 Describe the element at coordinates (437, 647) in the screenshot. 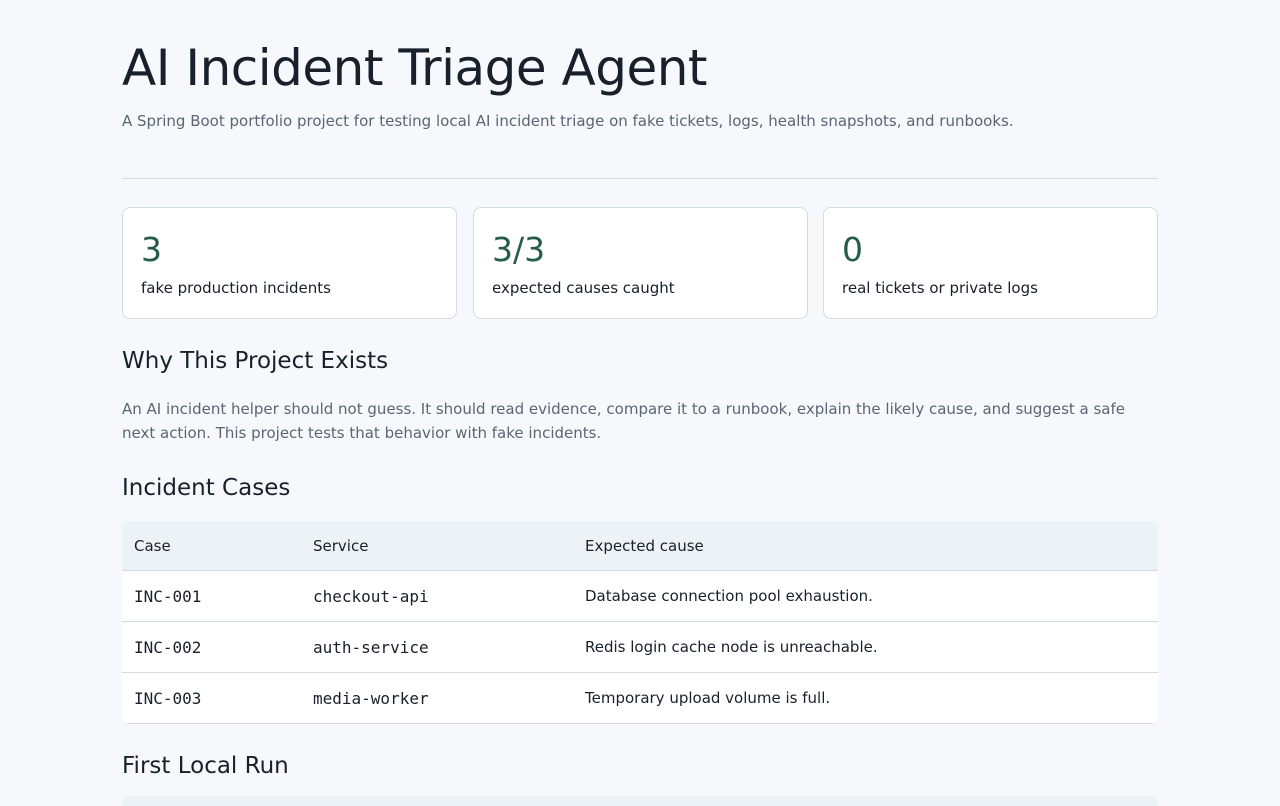

I see `service-name: auth-service` at that location.